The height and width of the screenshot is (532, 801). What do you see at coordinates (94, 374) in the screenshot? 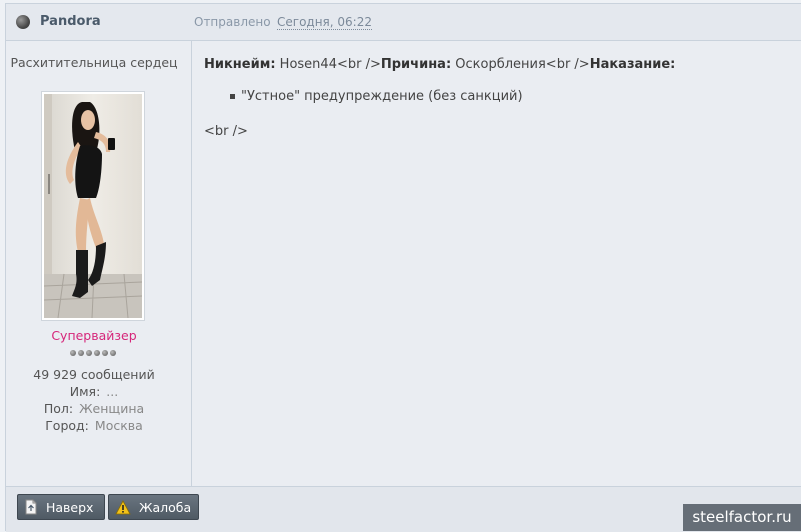
I see `post-count: 49 929 сообщений` at bounding box center [94, 374].